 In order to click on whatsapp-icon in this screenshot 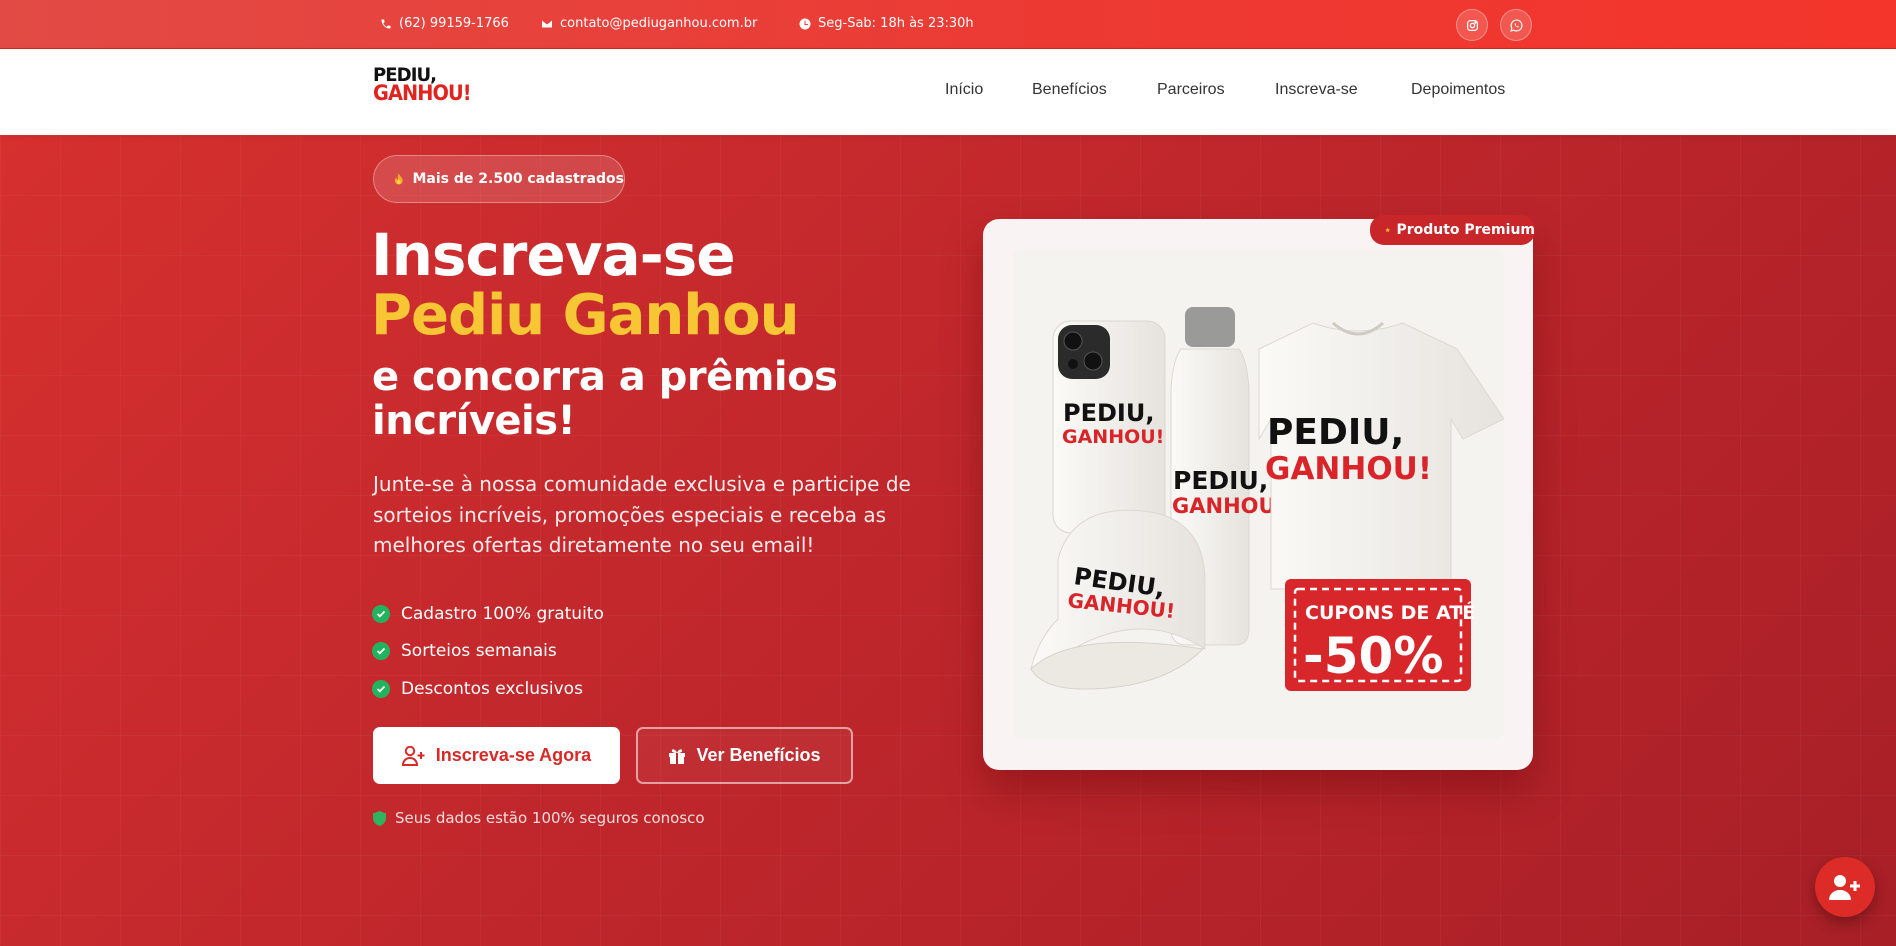, I will do `click(1516, 25)`.